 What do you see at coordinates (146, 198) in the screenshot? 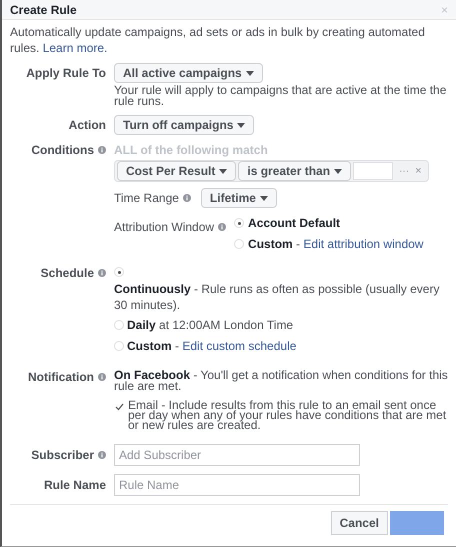
I see `field-label: Time Range` at bounding box center [146, 198].